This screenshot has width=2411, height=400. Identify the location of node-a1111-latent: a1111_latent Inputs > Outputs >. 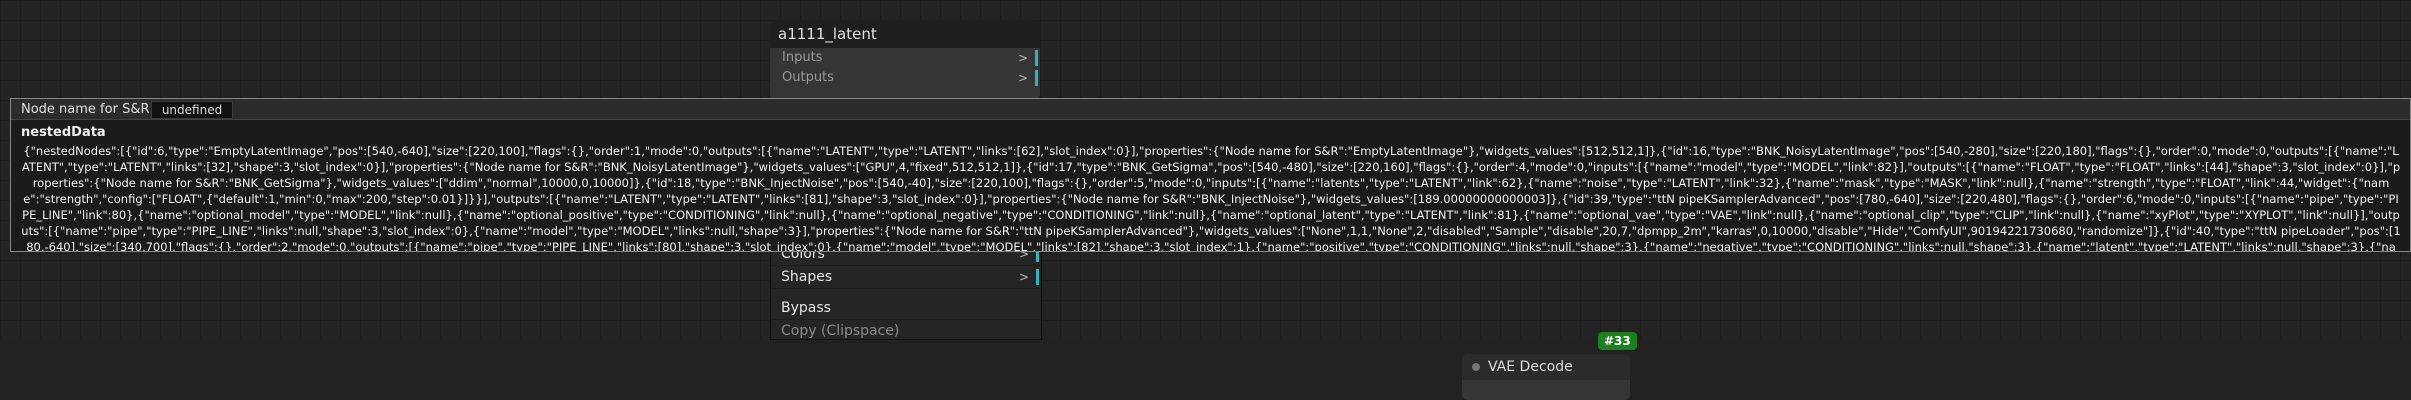
(905, 60).